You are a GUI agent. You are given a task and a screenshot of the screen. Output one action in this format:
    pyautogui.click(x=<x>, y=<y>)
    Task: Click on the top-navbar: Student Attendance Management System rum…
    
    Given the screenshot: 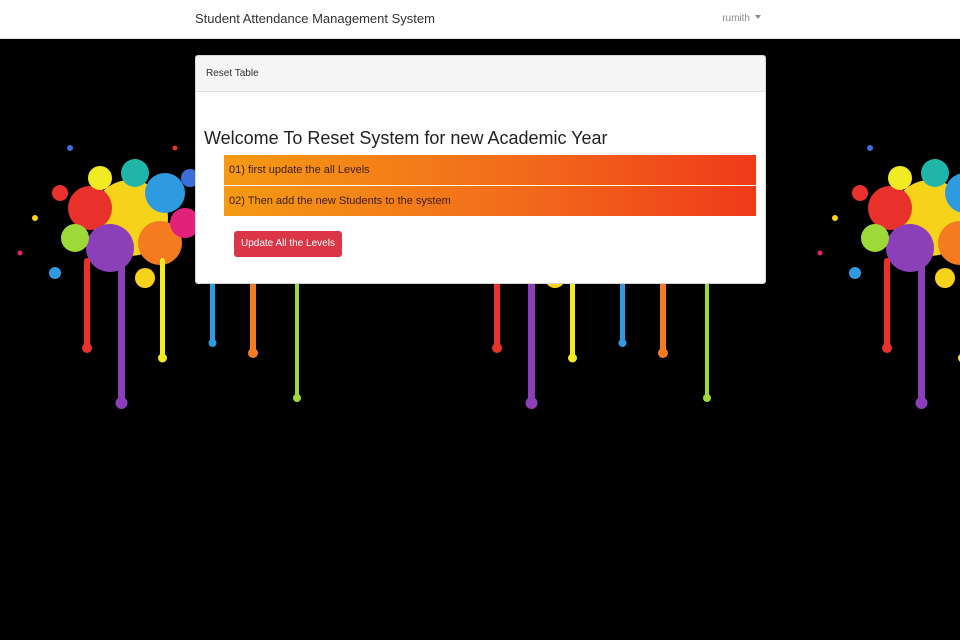 What is the action you would take?
    pyautogui.click(x=480, y=19)
    